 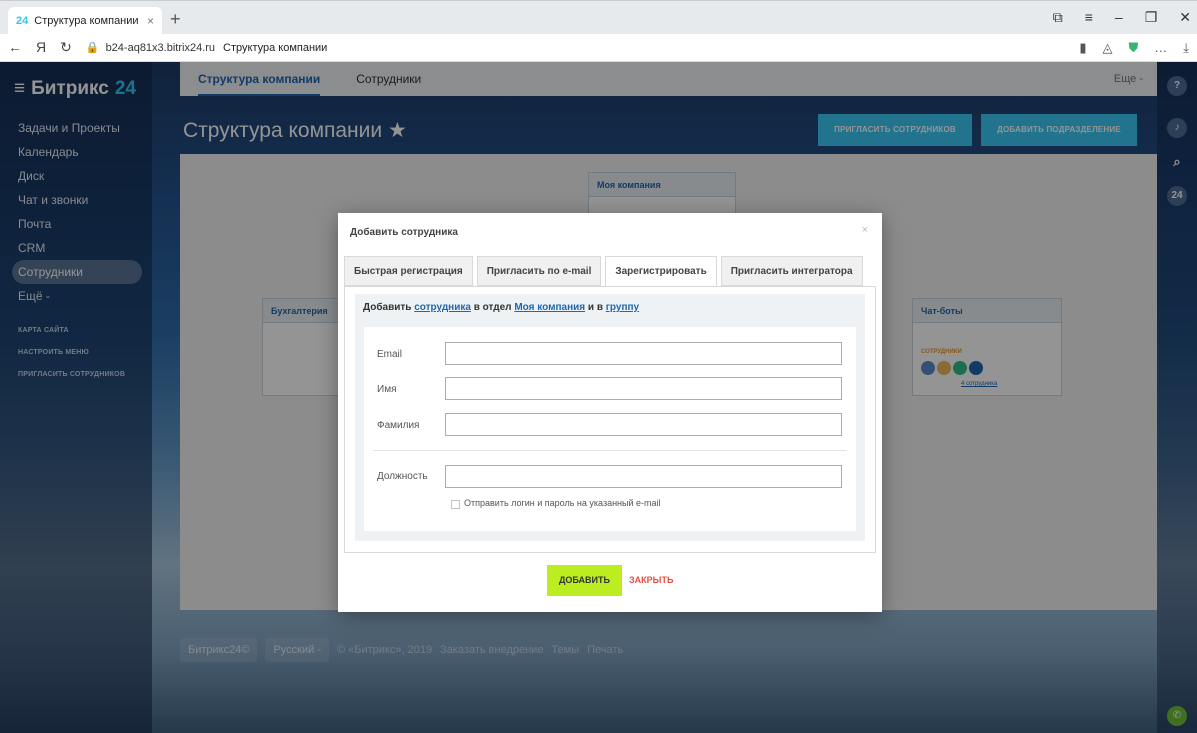 I want to click on lock-icon: 🔒, so click(x=92, y=48).